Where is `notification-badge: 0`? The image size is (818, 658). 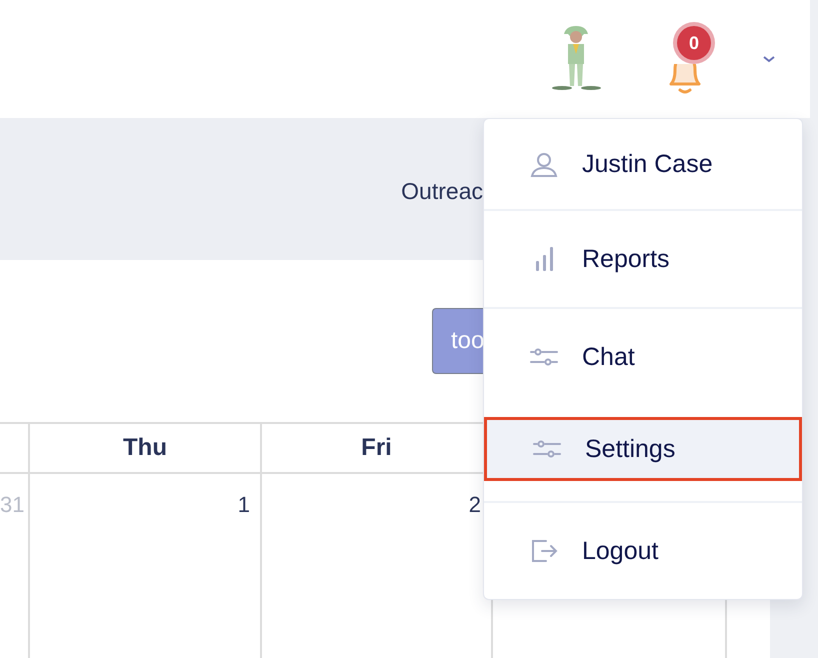
notification-badge: 0 is located at coordinates (694, 43).